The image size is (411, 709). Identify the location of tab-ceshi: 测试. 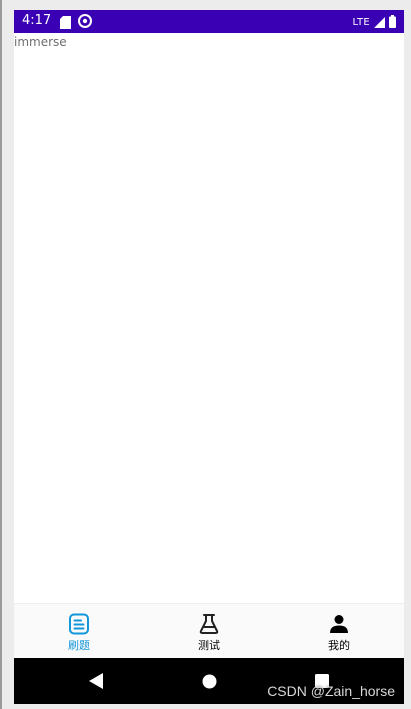
(209, 631).